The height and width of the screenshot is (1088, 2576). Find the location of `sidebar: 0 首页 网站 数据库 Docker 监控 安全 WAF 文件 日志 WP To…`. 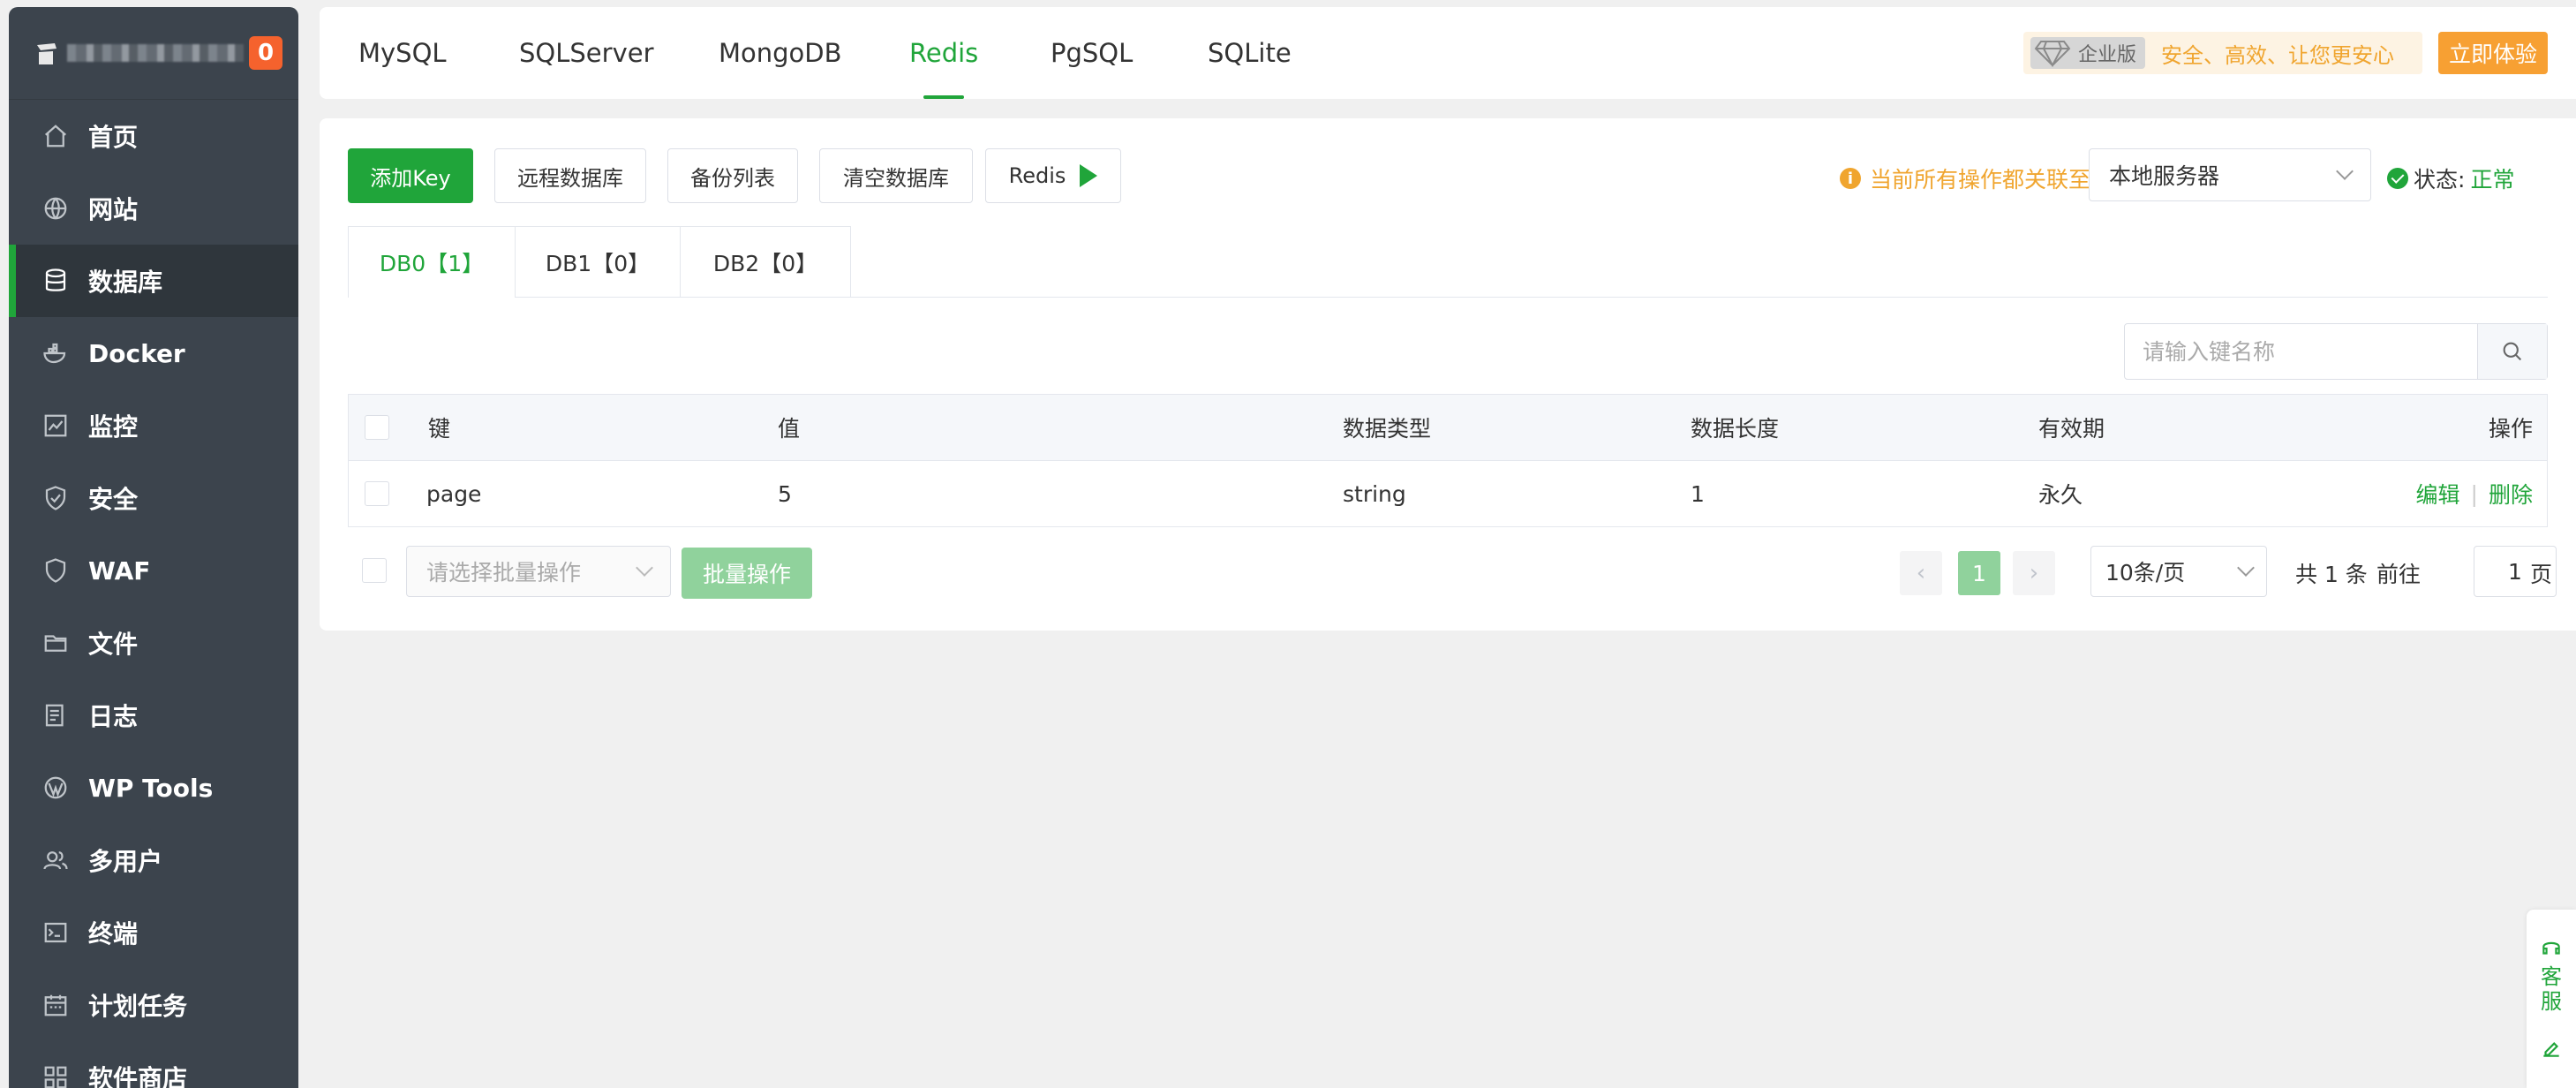

sidebar: 0 首页 网站 数据库 Docker 监控 安全 WAF 文件 日志 WP To… is located at coordinates (154, 547).